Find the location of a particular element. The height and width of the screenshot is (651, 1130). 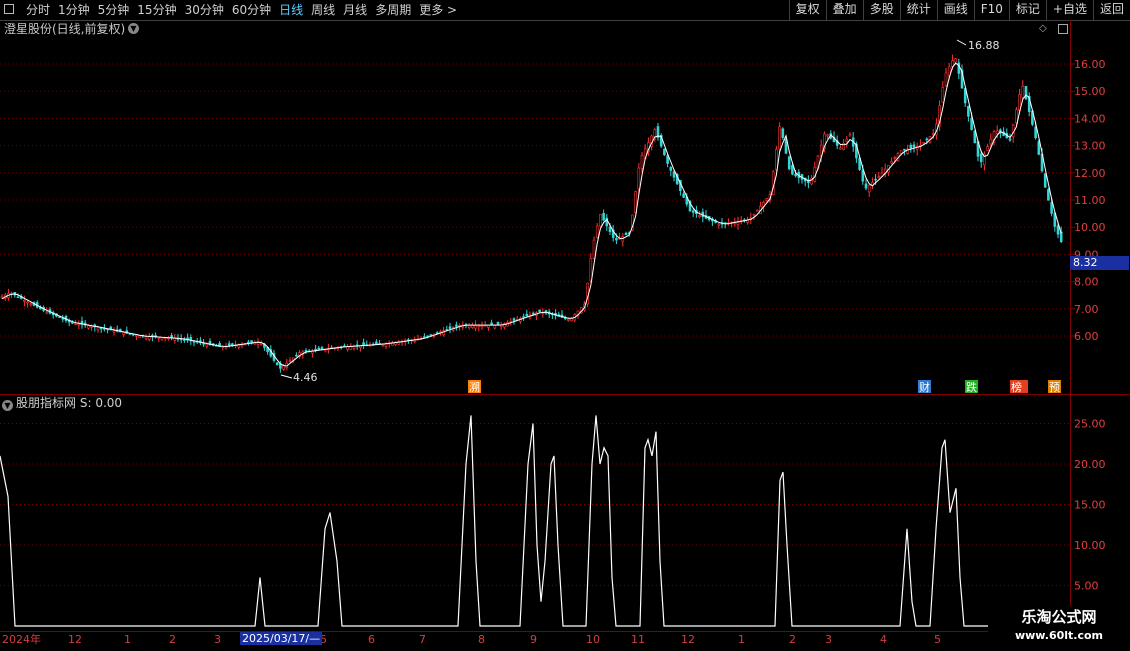

date-tick: 3 is located at coordinates (828, 639).